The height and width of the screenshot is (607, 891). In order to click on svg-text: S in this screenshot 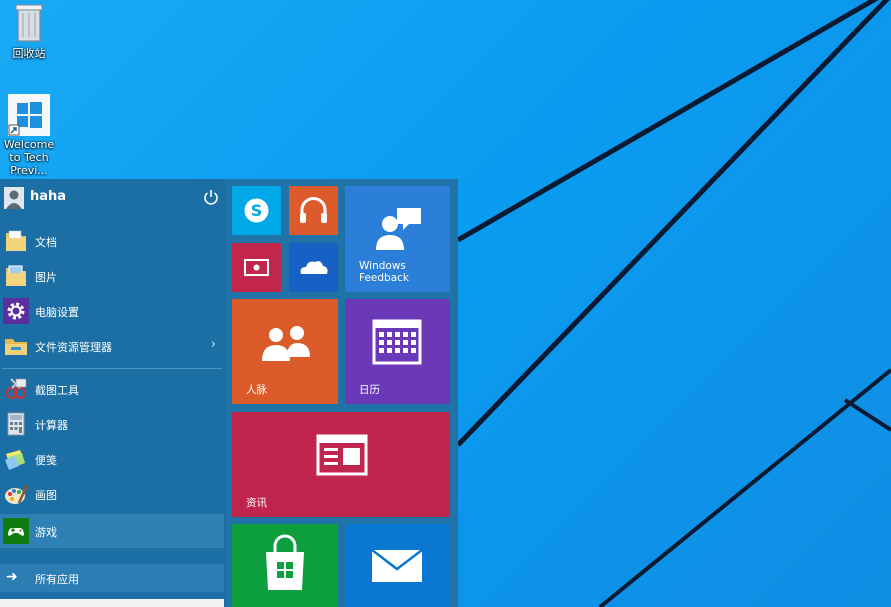, I will do `click(257, 210)`.